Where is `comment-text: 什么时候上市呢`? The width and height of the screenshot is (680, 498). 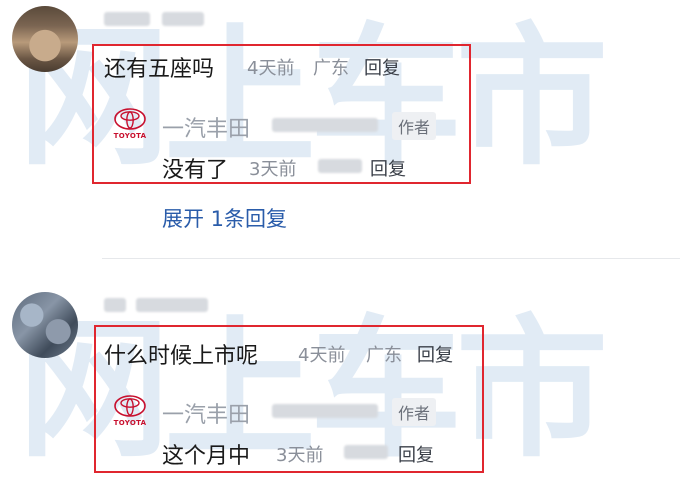
comment-text: 什么时候上市呢 is located at coordinates (181, 356).